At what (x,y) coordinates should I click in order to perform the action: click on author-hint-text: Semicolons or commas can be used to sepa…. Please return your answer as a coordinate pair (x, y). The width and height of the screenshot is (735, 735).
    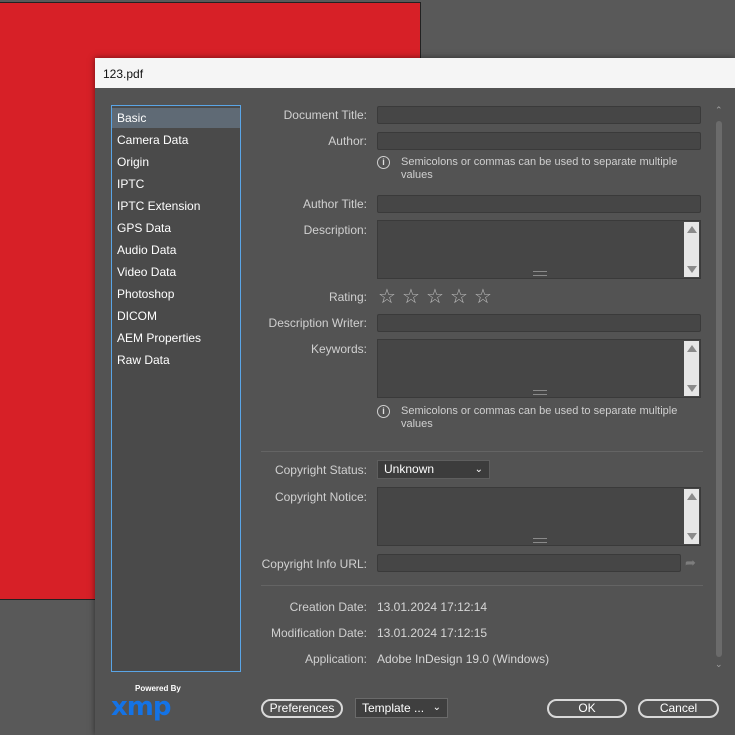
    Looking at the image, I should click on (539, 168).